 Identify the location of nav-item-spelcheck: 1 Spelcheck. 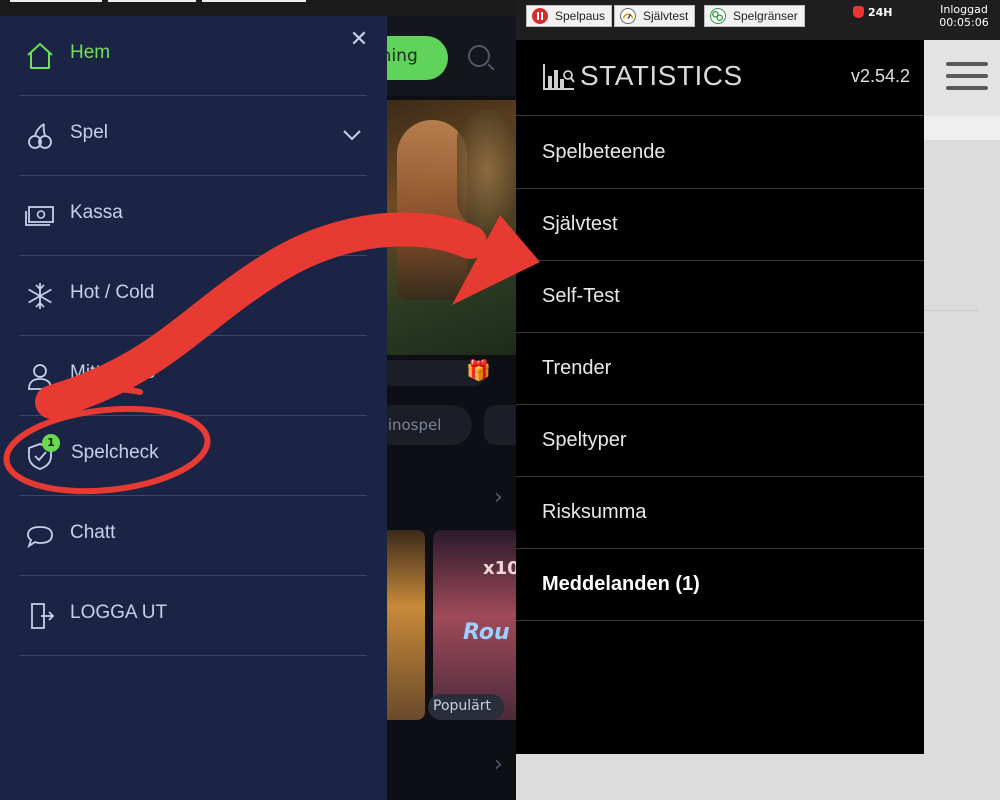
(193, 456).